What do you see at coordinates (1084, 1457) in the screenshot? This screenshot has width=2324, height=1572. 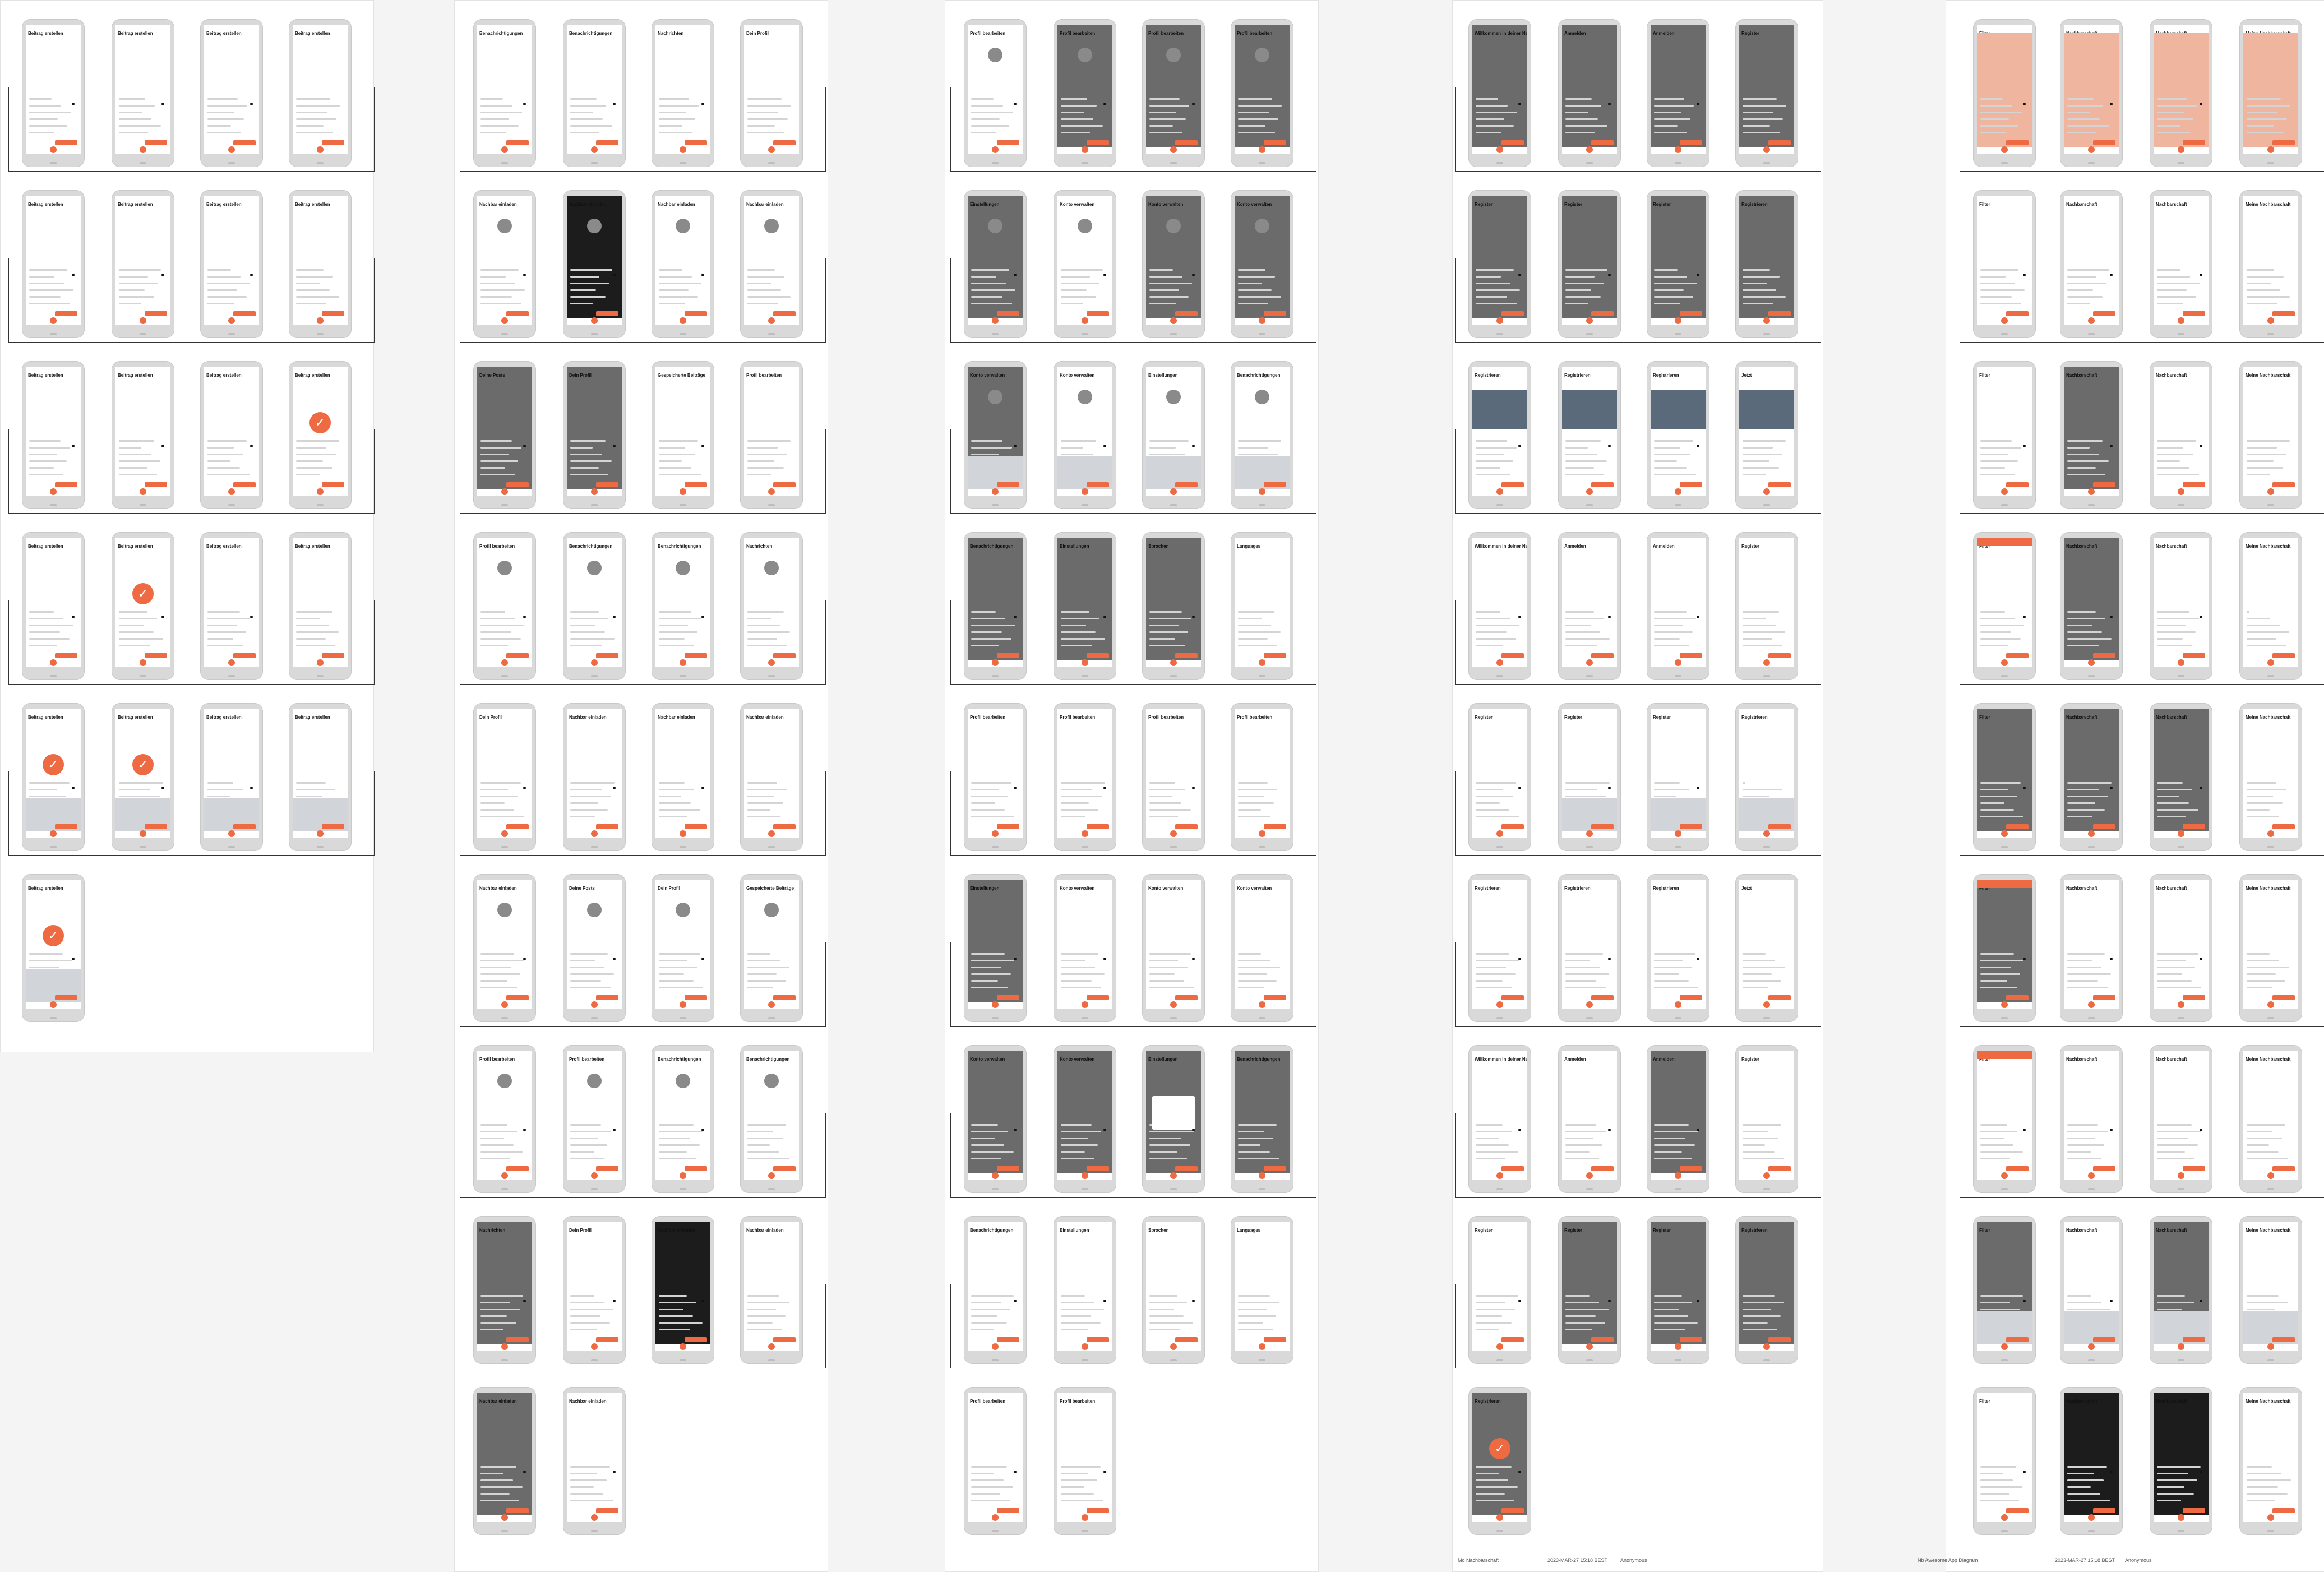 I see `phone-screen: Profil bearbeiten` at bounding box center [1084, 1457].